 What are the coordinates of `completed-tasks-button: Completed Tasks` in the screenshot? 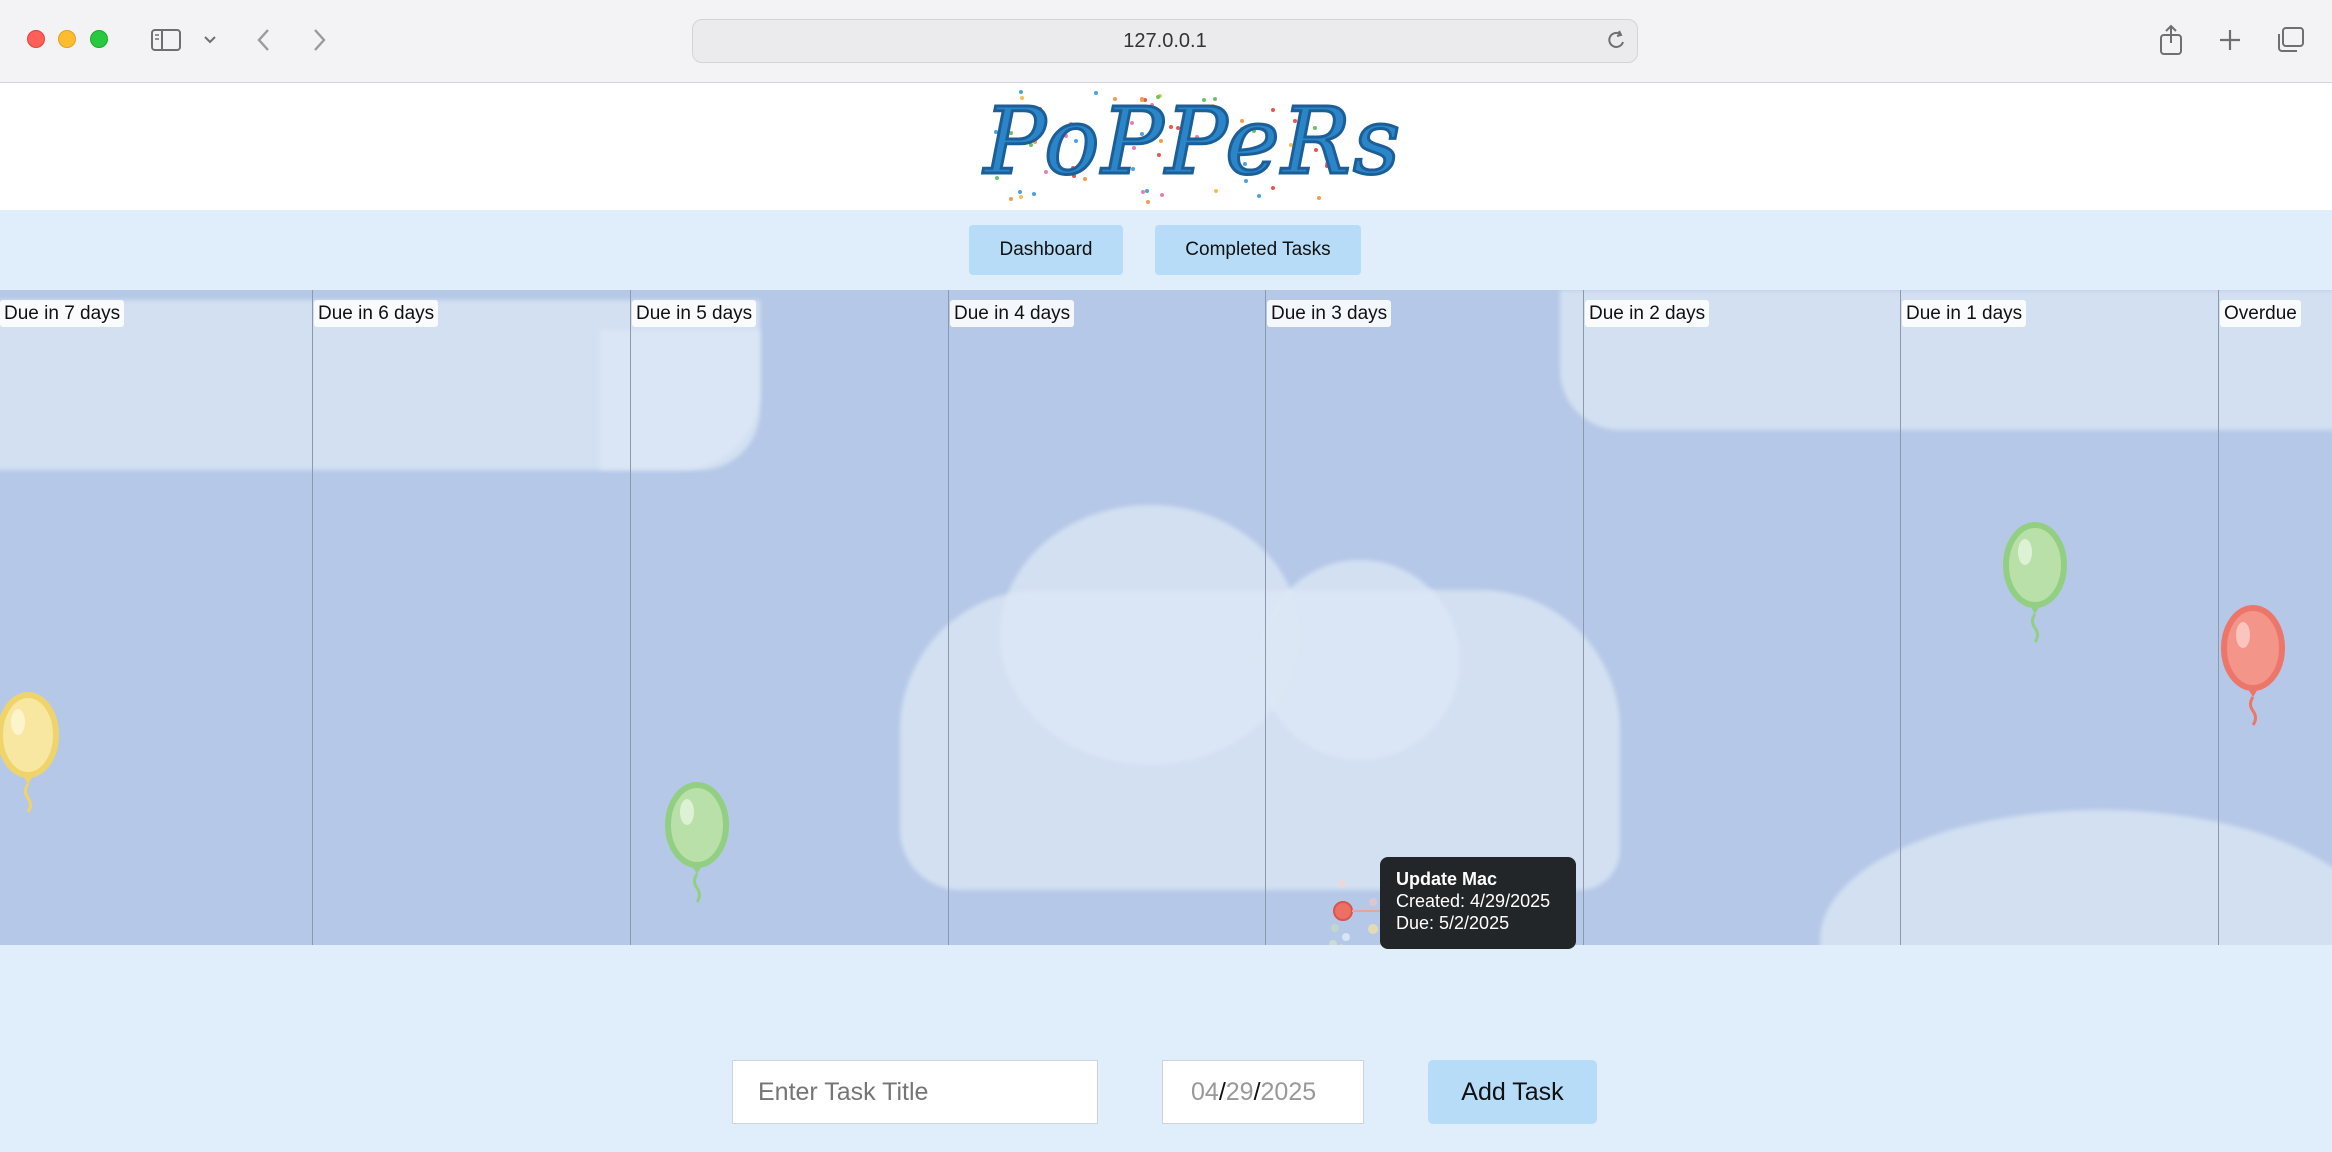 It's located at (1258, 250).